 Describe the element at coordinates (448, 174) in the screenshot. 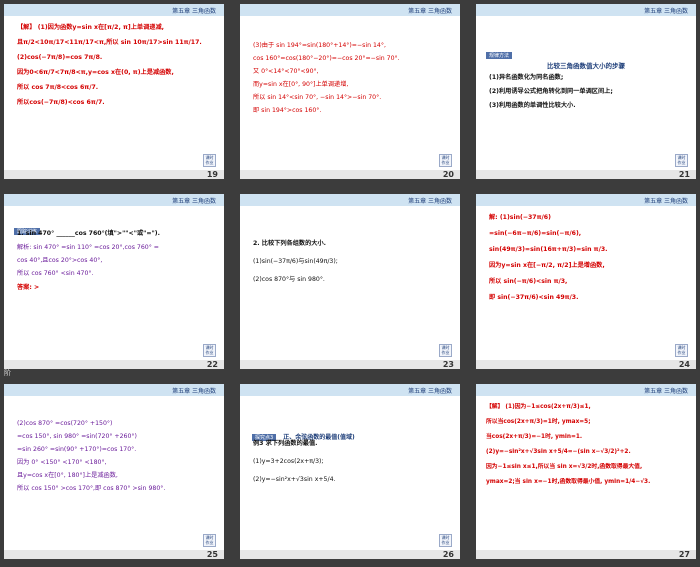

I see `slide-number: 20` at that location.